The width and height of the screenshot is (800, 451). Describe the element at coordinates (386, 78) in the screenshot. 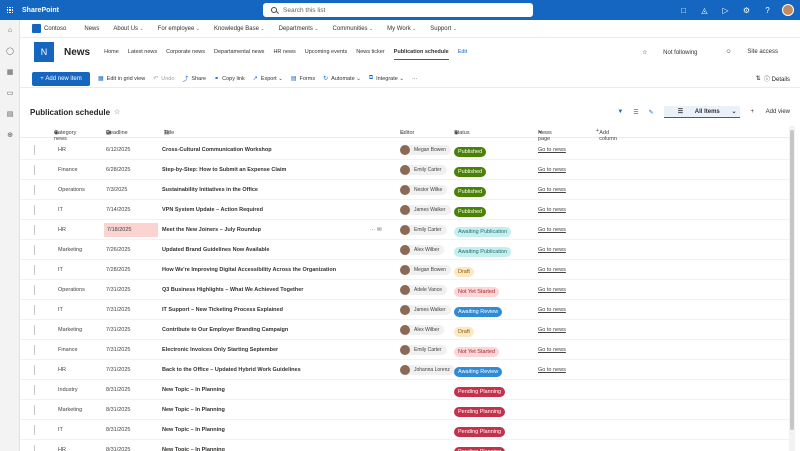

I see `integrate-button: ⧉ Integrate ⌄` at that location.